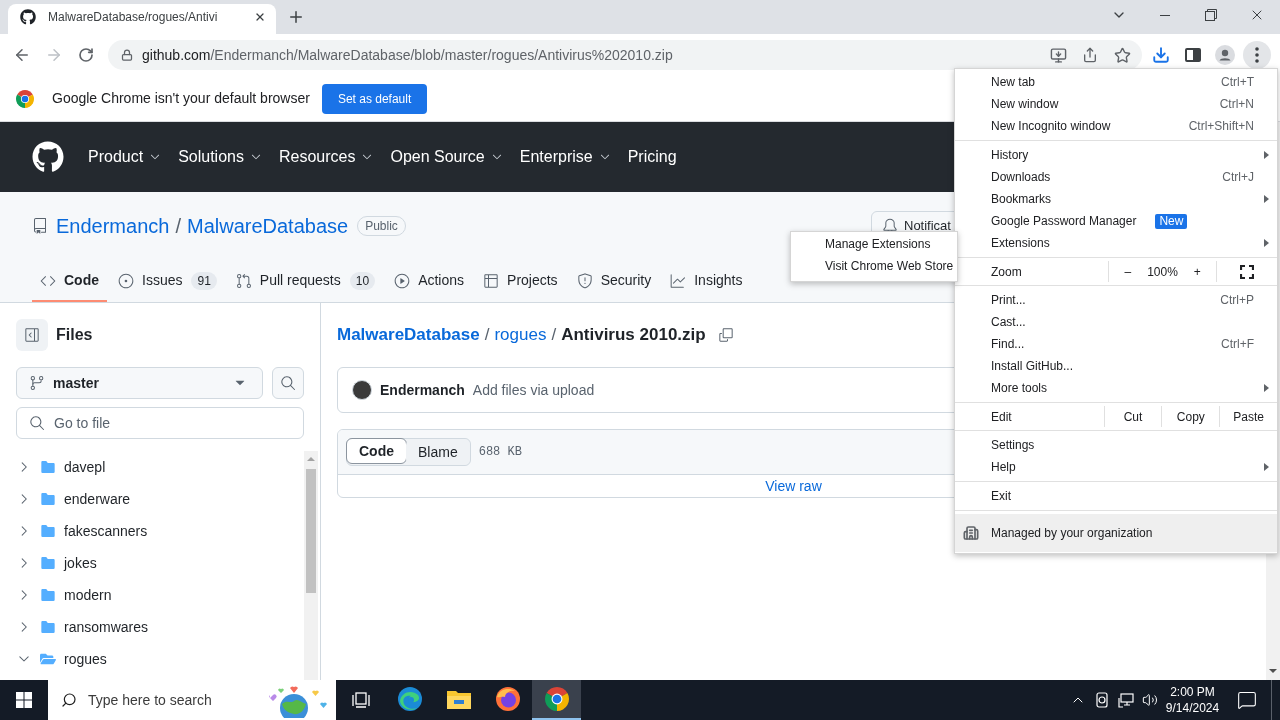 The image size is (1280, 720). What do you see at coordinates (142, 19) in the screenshot?
I see `browser-tab: MalwareDatabase/rogues/Antivi` at bounding box center [142, 19].